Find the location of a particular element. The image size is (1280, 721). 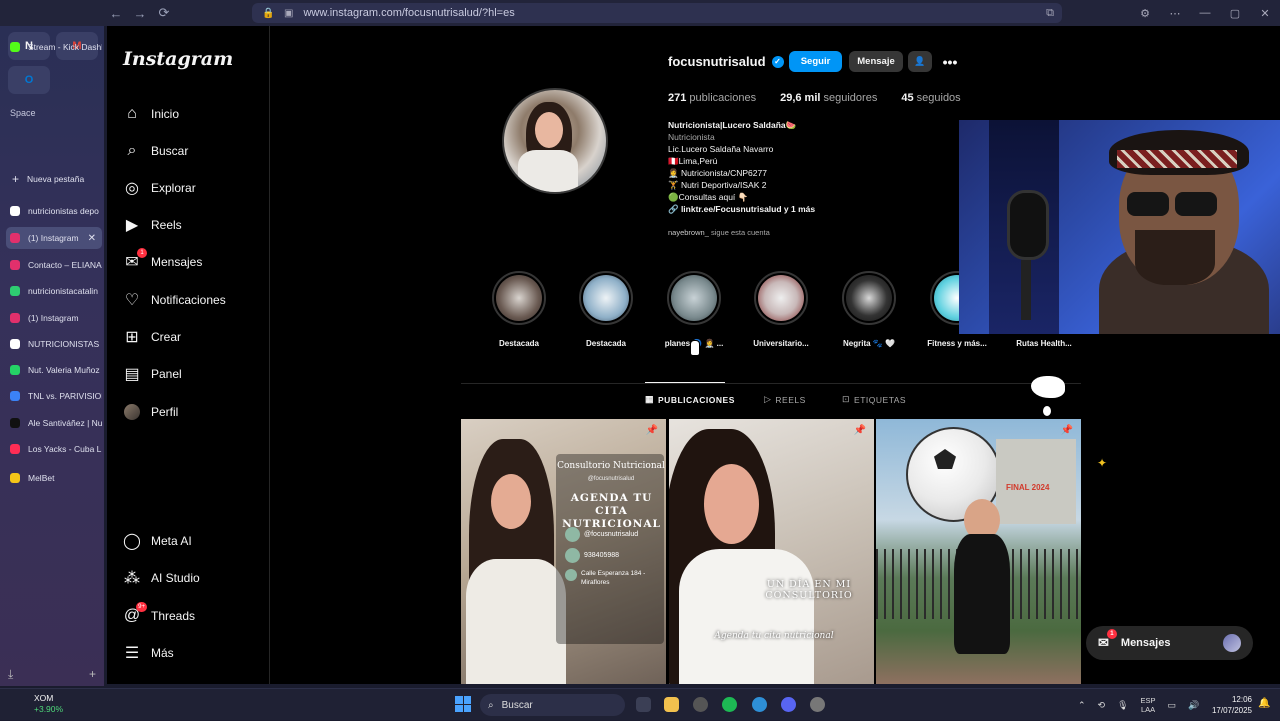

nav-item: ◎ Explorar is located at coordinates (159, 188).